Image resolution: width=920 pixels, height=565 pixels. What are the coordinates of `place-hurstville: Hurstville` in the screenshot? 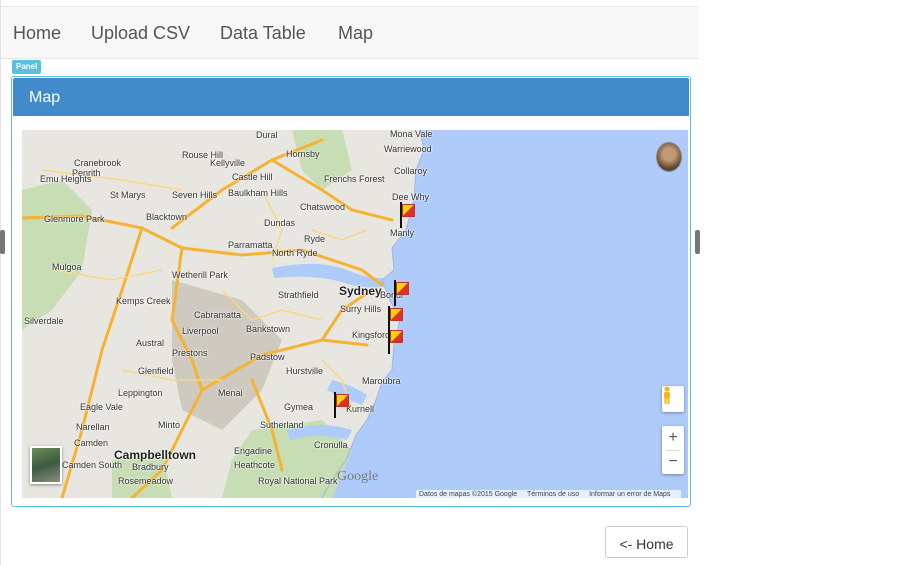 It's located at (305, 371).